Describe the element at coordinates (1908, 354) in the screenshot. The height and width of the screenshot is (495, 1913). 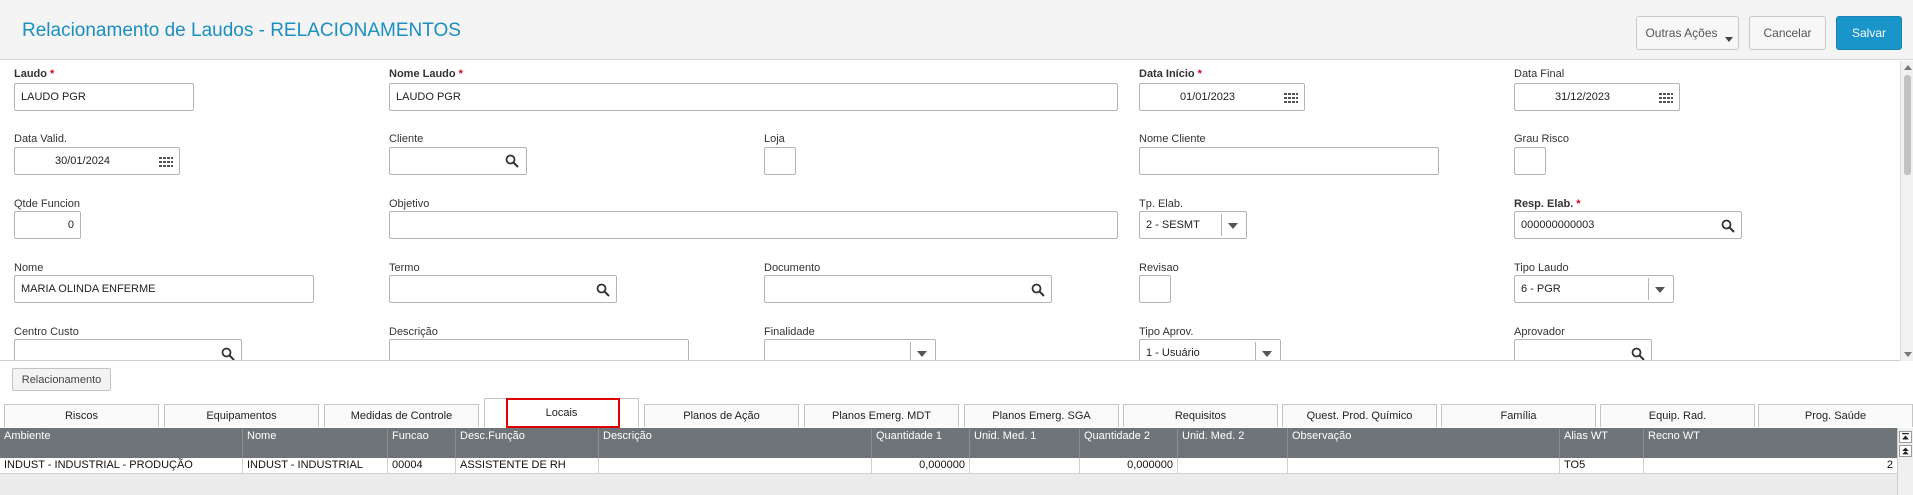
I see `scroll-down-icon` at that location.